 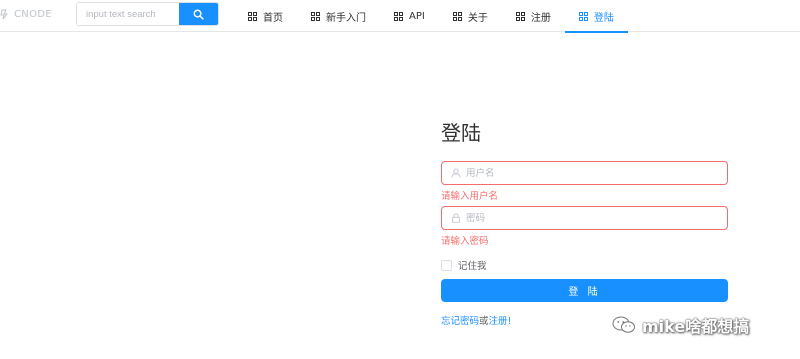 I want to click on nav-item-register: 注册, so click(x=533, y=16).